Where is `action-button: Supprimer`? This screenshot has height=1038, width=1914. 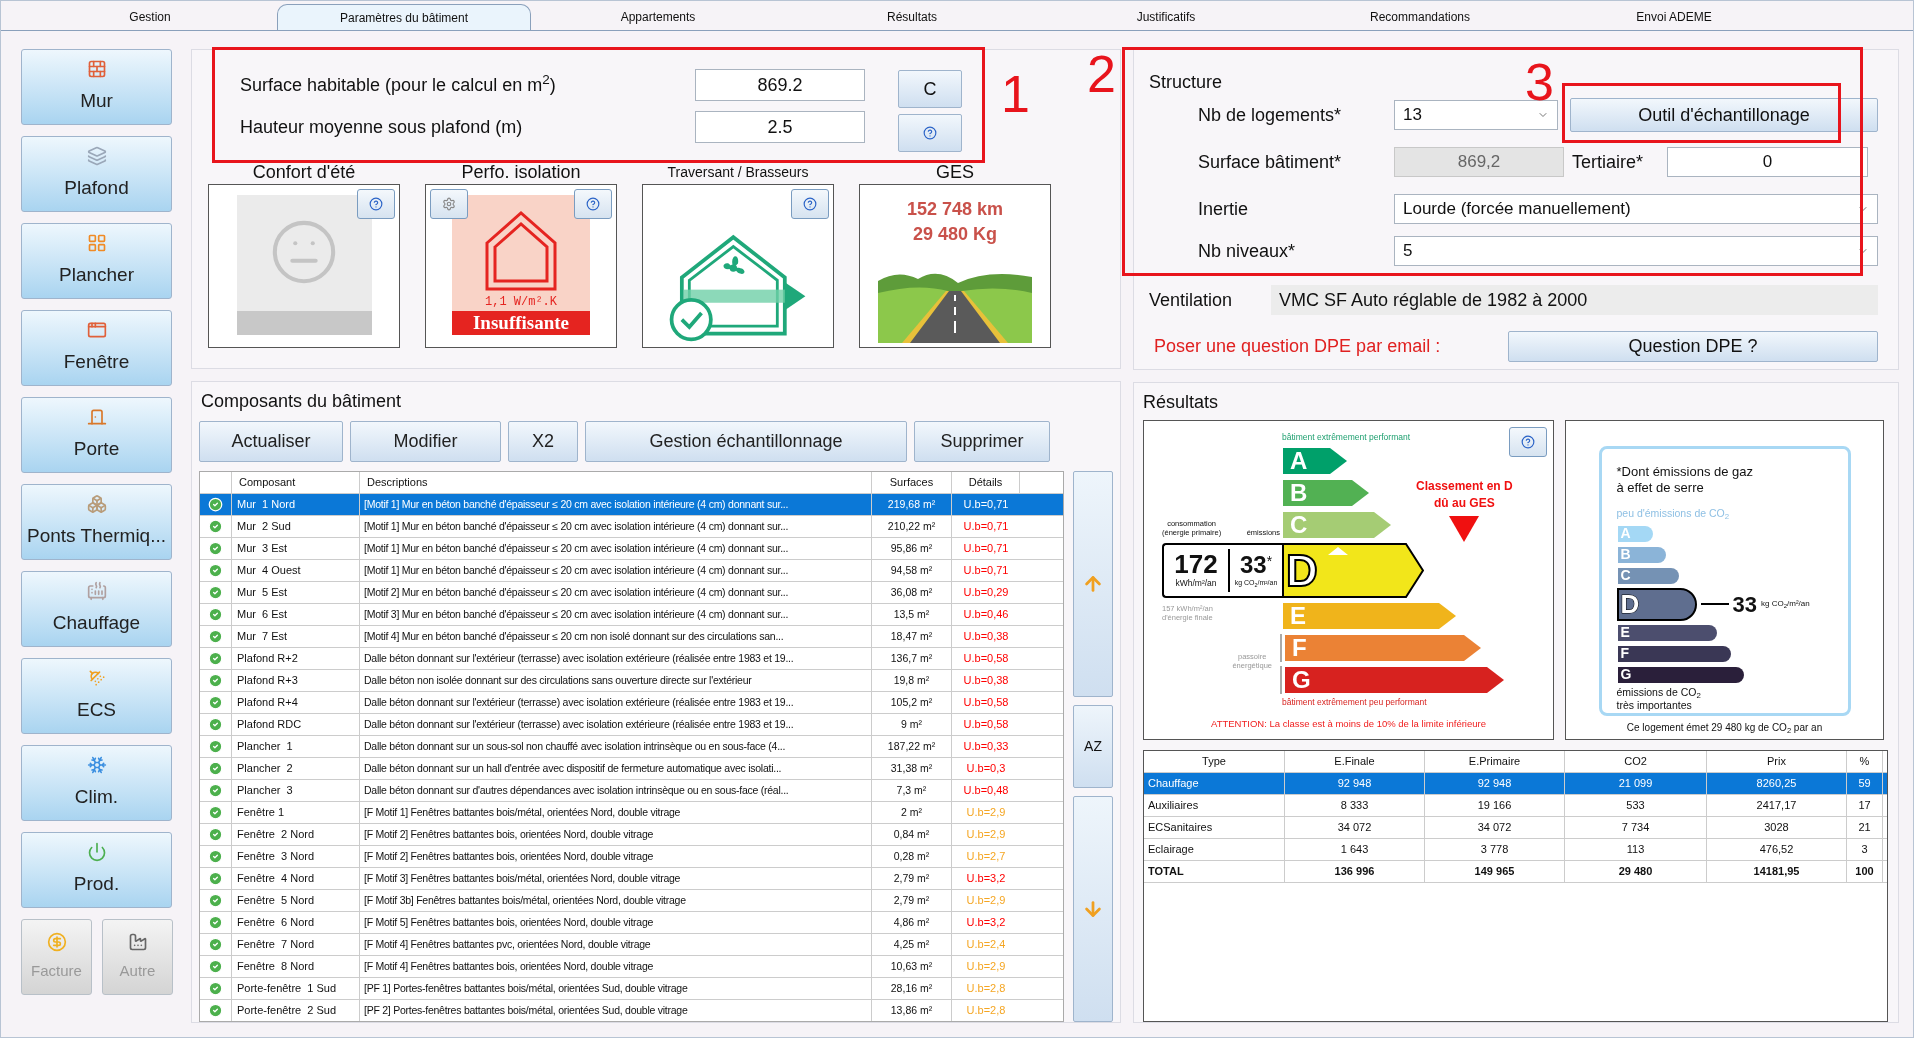
action-button: Supprimer is located at coordinates (982, 441).